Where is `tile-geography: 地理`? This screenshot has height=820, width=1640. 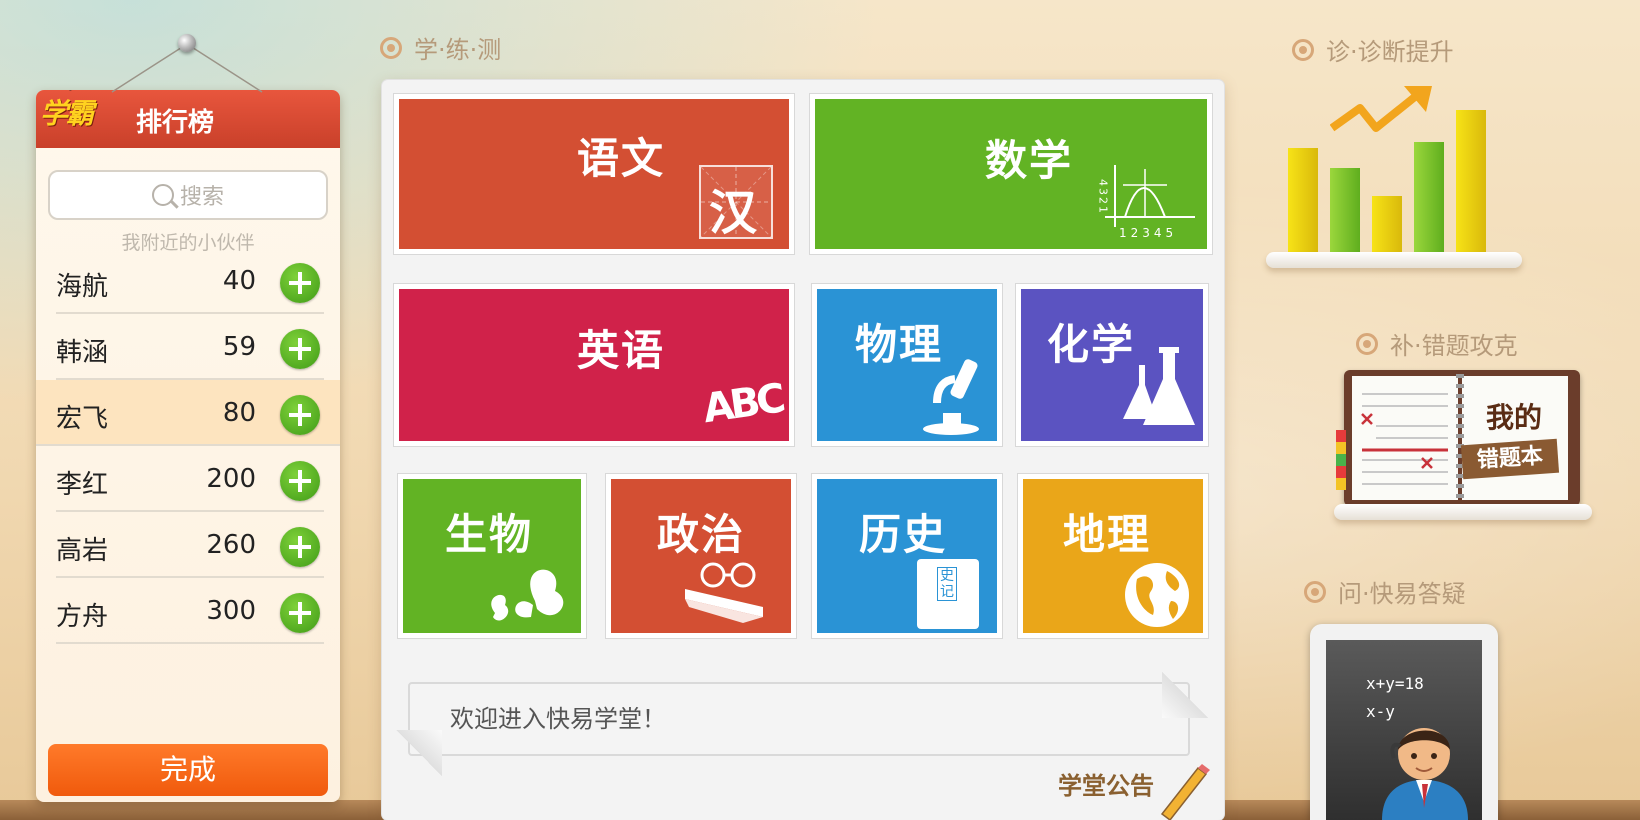
tile-geography: 地理 is located at coordinates (1113, 556).